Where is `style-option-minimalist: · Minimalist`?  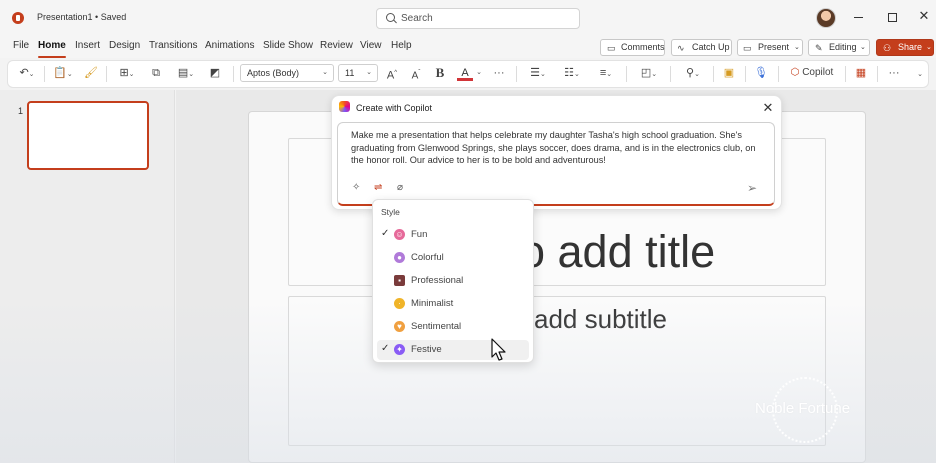 style-option-minimalist: · Minimalist is located at coordinates (453, 304).